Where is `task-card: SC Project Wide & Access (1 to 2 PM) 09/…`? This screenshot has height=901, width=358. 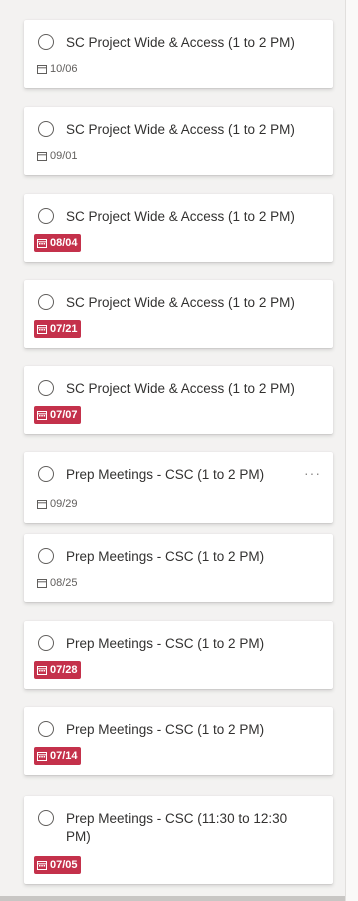 task-card: SC Project Wide & Access (1 to 2 PM) 09/… is located at coordinates (178, 141).